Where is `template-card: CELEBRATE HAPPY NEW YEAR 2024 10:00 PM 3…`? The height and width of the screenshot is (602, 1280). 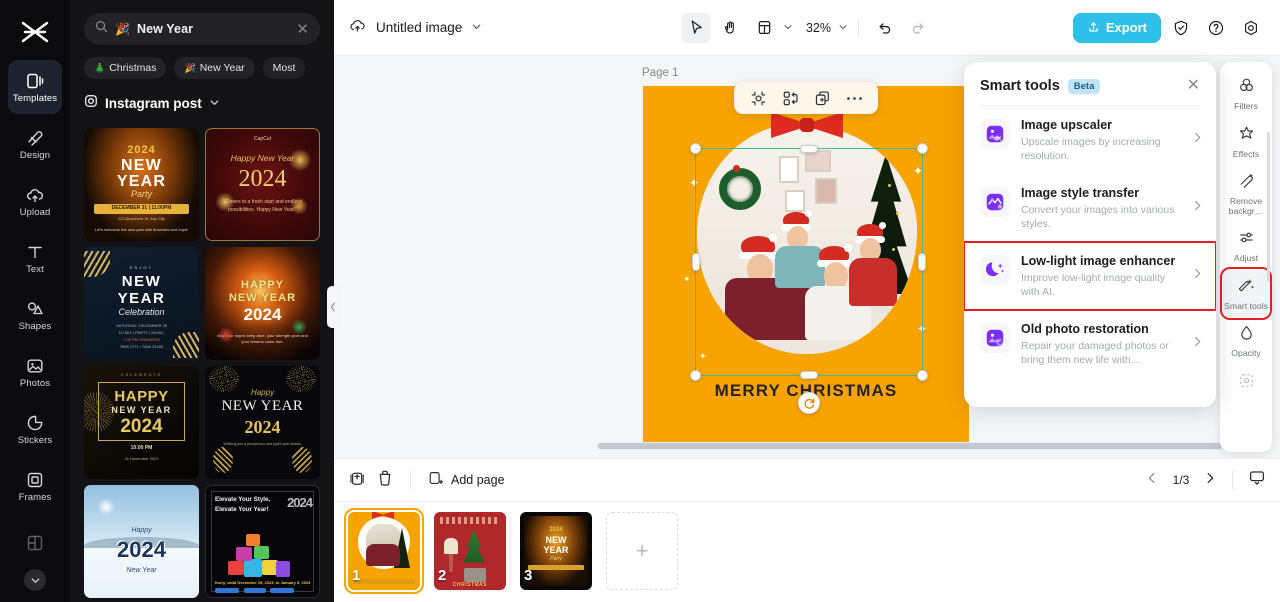 template-card: CELEBRATE HAPPY NEW YEAR 2024 10:00 PM 3… is located at coordinates (141, 422).